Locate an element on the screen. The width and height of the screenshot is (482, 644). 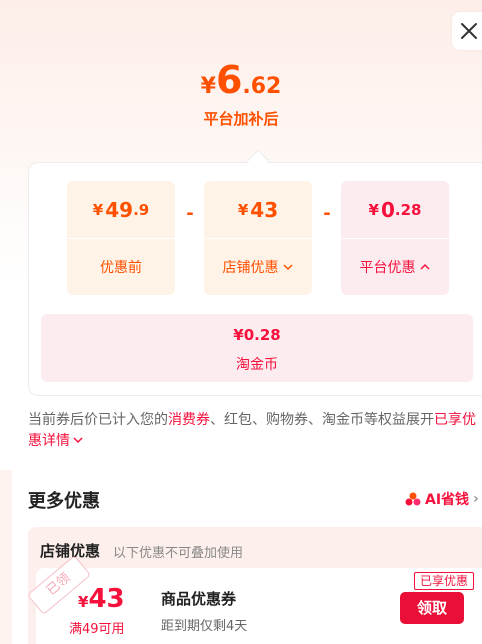
original-price-decimal: .9 is located at coordinates (141, 209).